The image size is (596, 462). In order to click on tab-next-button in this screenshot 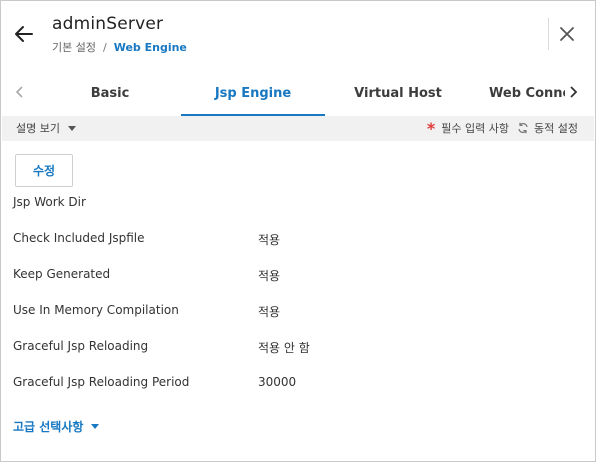, I will do `click(573, 92)`.